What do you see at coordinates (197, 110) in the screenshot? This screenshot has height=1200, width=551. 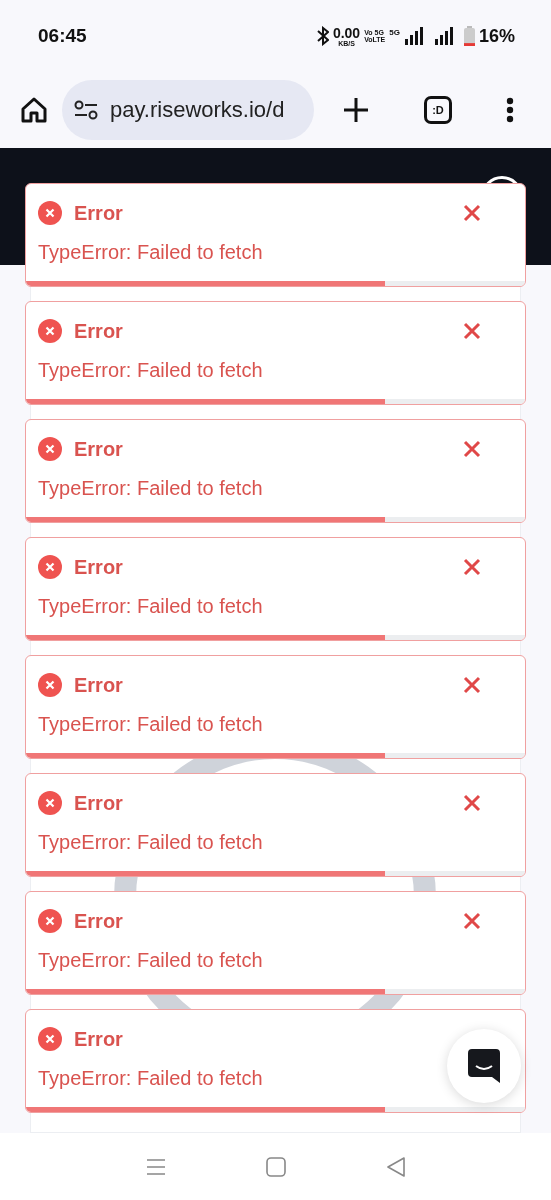 I see `url-text: pay.riseworks.io/d` at bounding box center [197, 110].